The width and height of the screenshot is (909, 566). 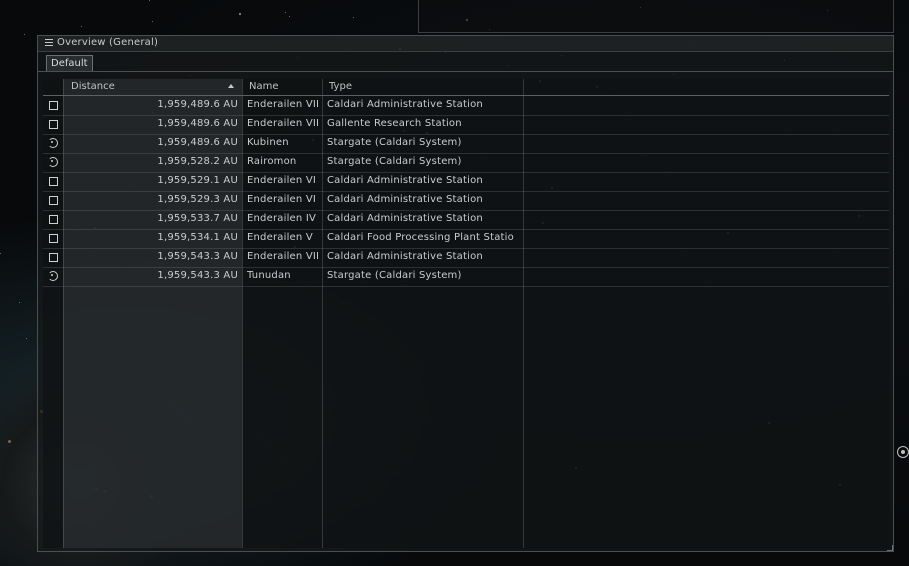 I want to click on row-name: Enderailen IV, so click(x=282, y=218).